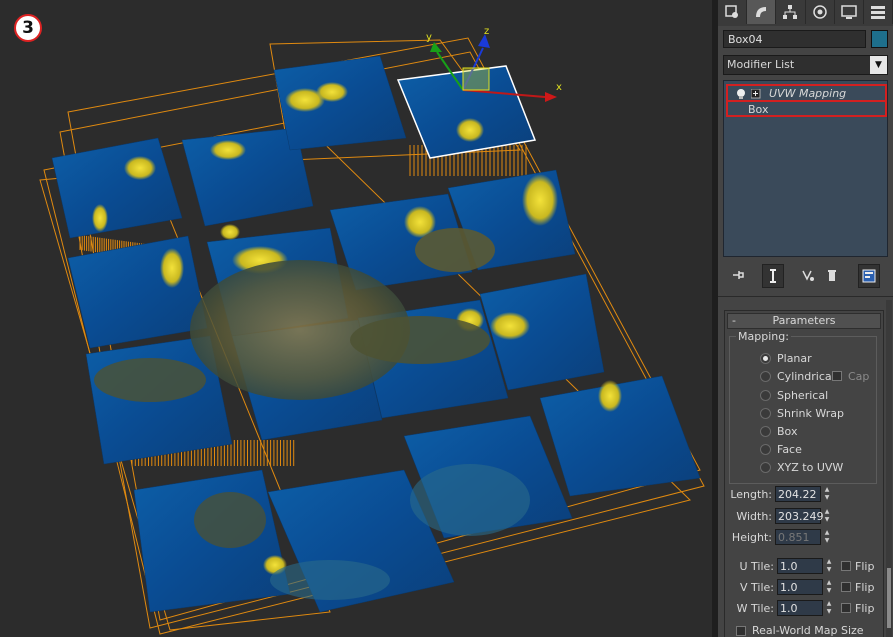  I want to click on pin-stack-button, so click(738, 275).